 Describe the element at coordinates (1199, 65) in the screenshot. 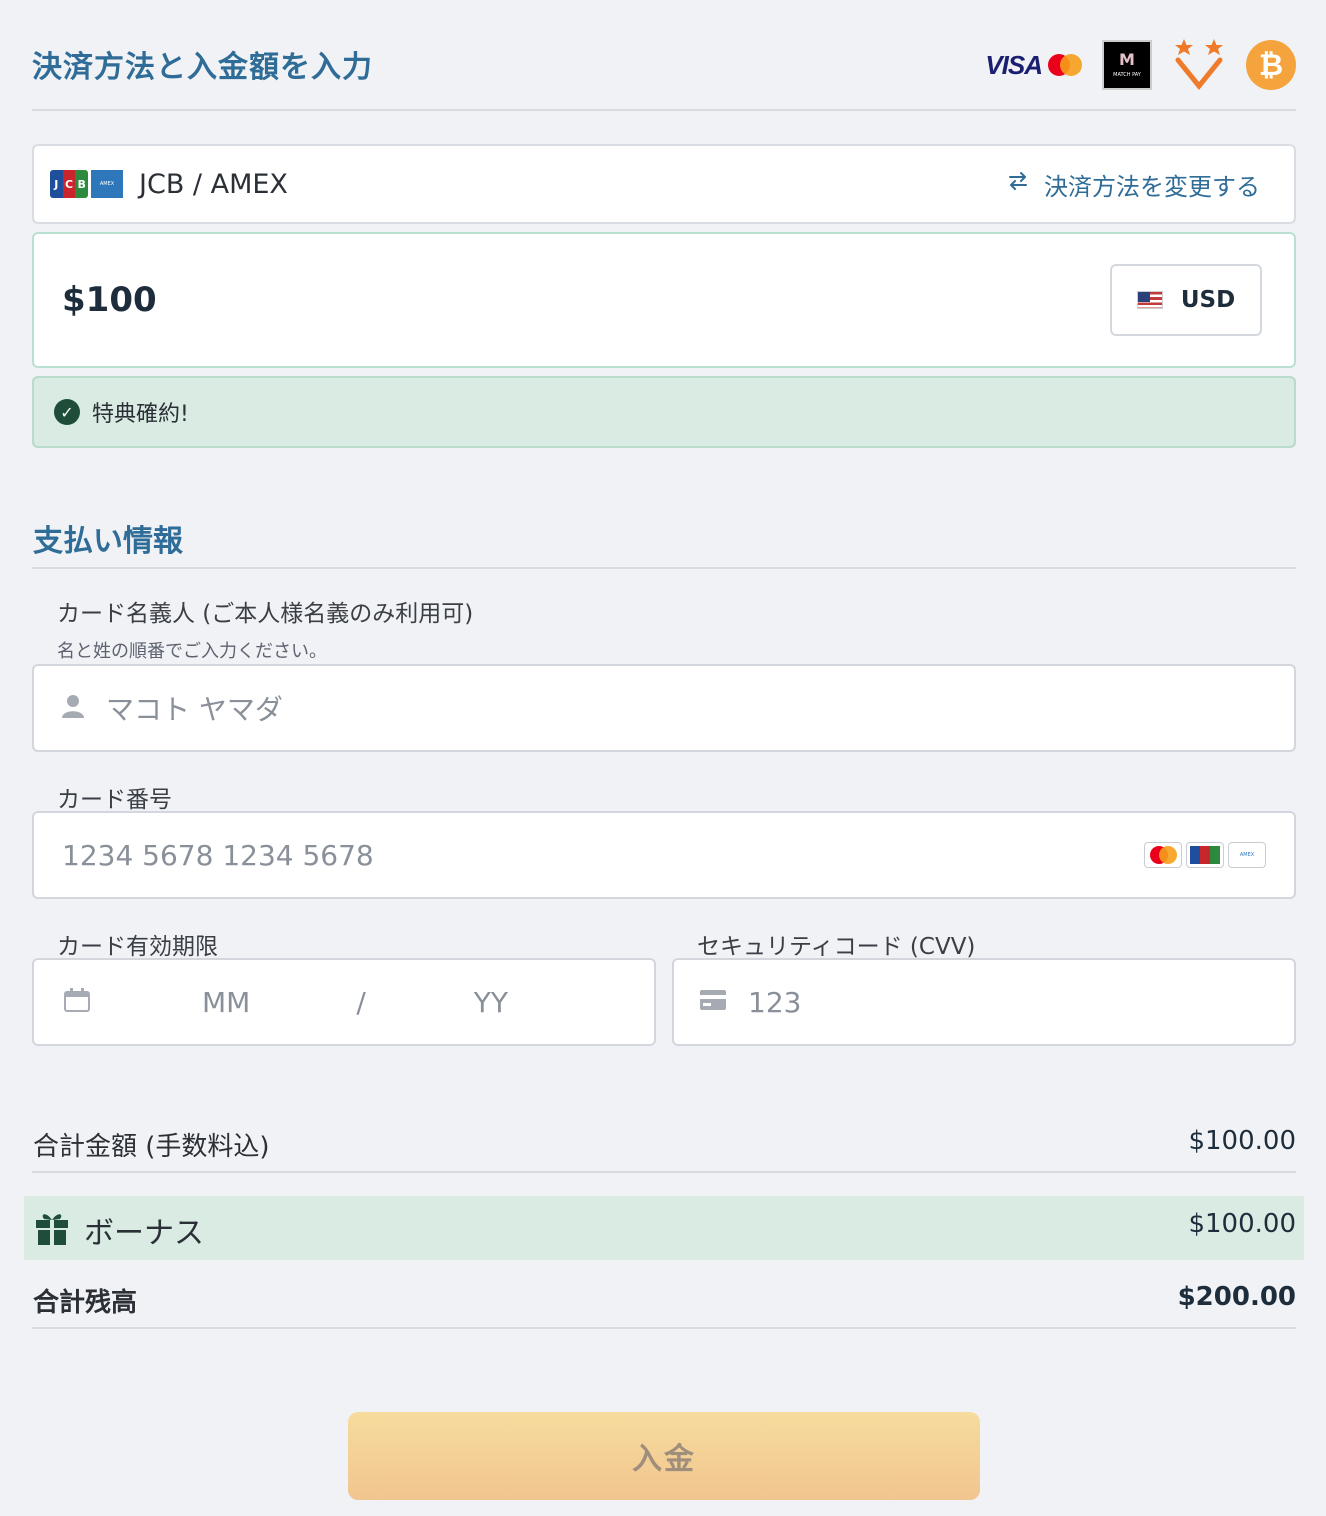

I see `stars-logo-icon` at that location.